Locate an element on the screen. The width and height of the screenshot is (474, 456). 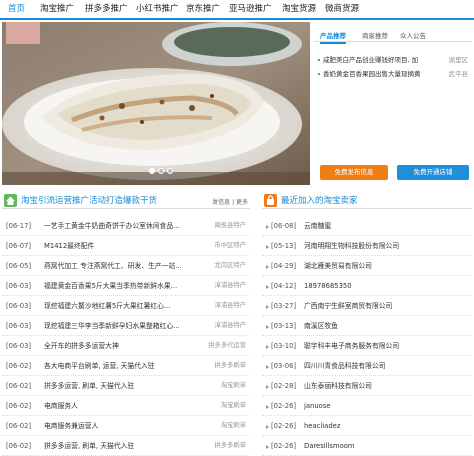
nav-amazon-promo: 亚马逊推广 is located at coordinates (250, 9).